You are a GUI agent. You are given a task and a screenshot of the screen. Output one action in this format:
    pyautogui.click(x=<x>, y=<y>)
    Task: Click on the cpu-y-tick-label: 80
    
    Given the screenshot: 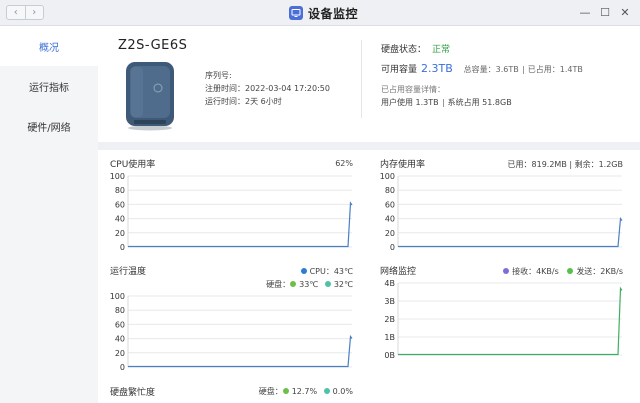 What is the action you would take?
    pyautogui.click(x=120, y=190)
    